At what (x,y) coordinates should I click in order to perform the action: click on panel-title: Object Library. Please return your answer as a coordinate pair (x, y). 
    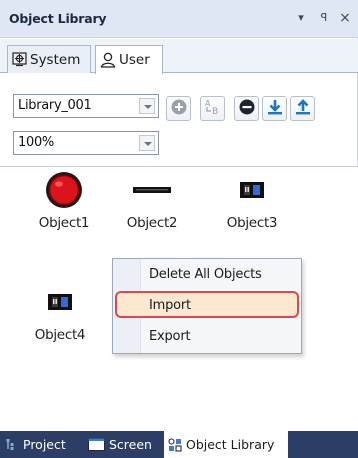
    Looking at the image, I should click on (58, 18).